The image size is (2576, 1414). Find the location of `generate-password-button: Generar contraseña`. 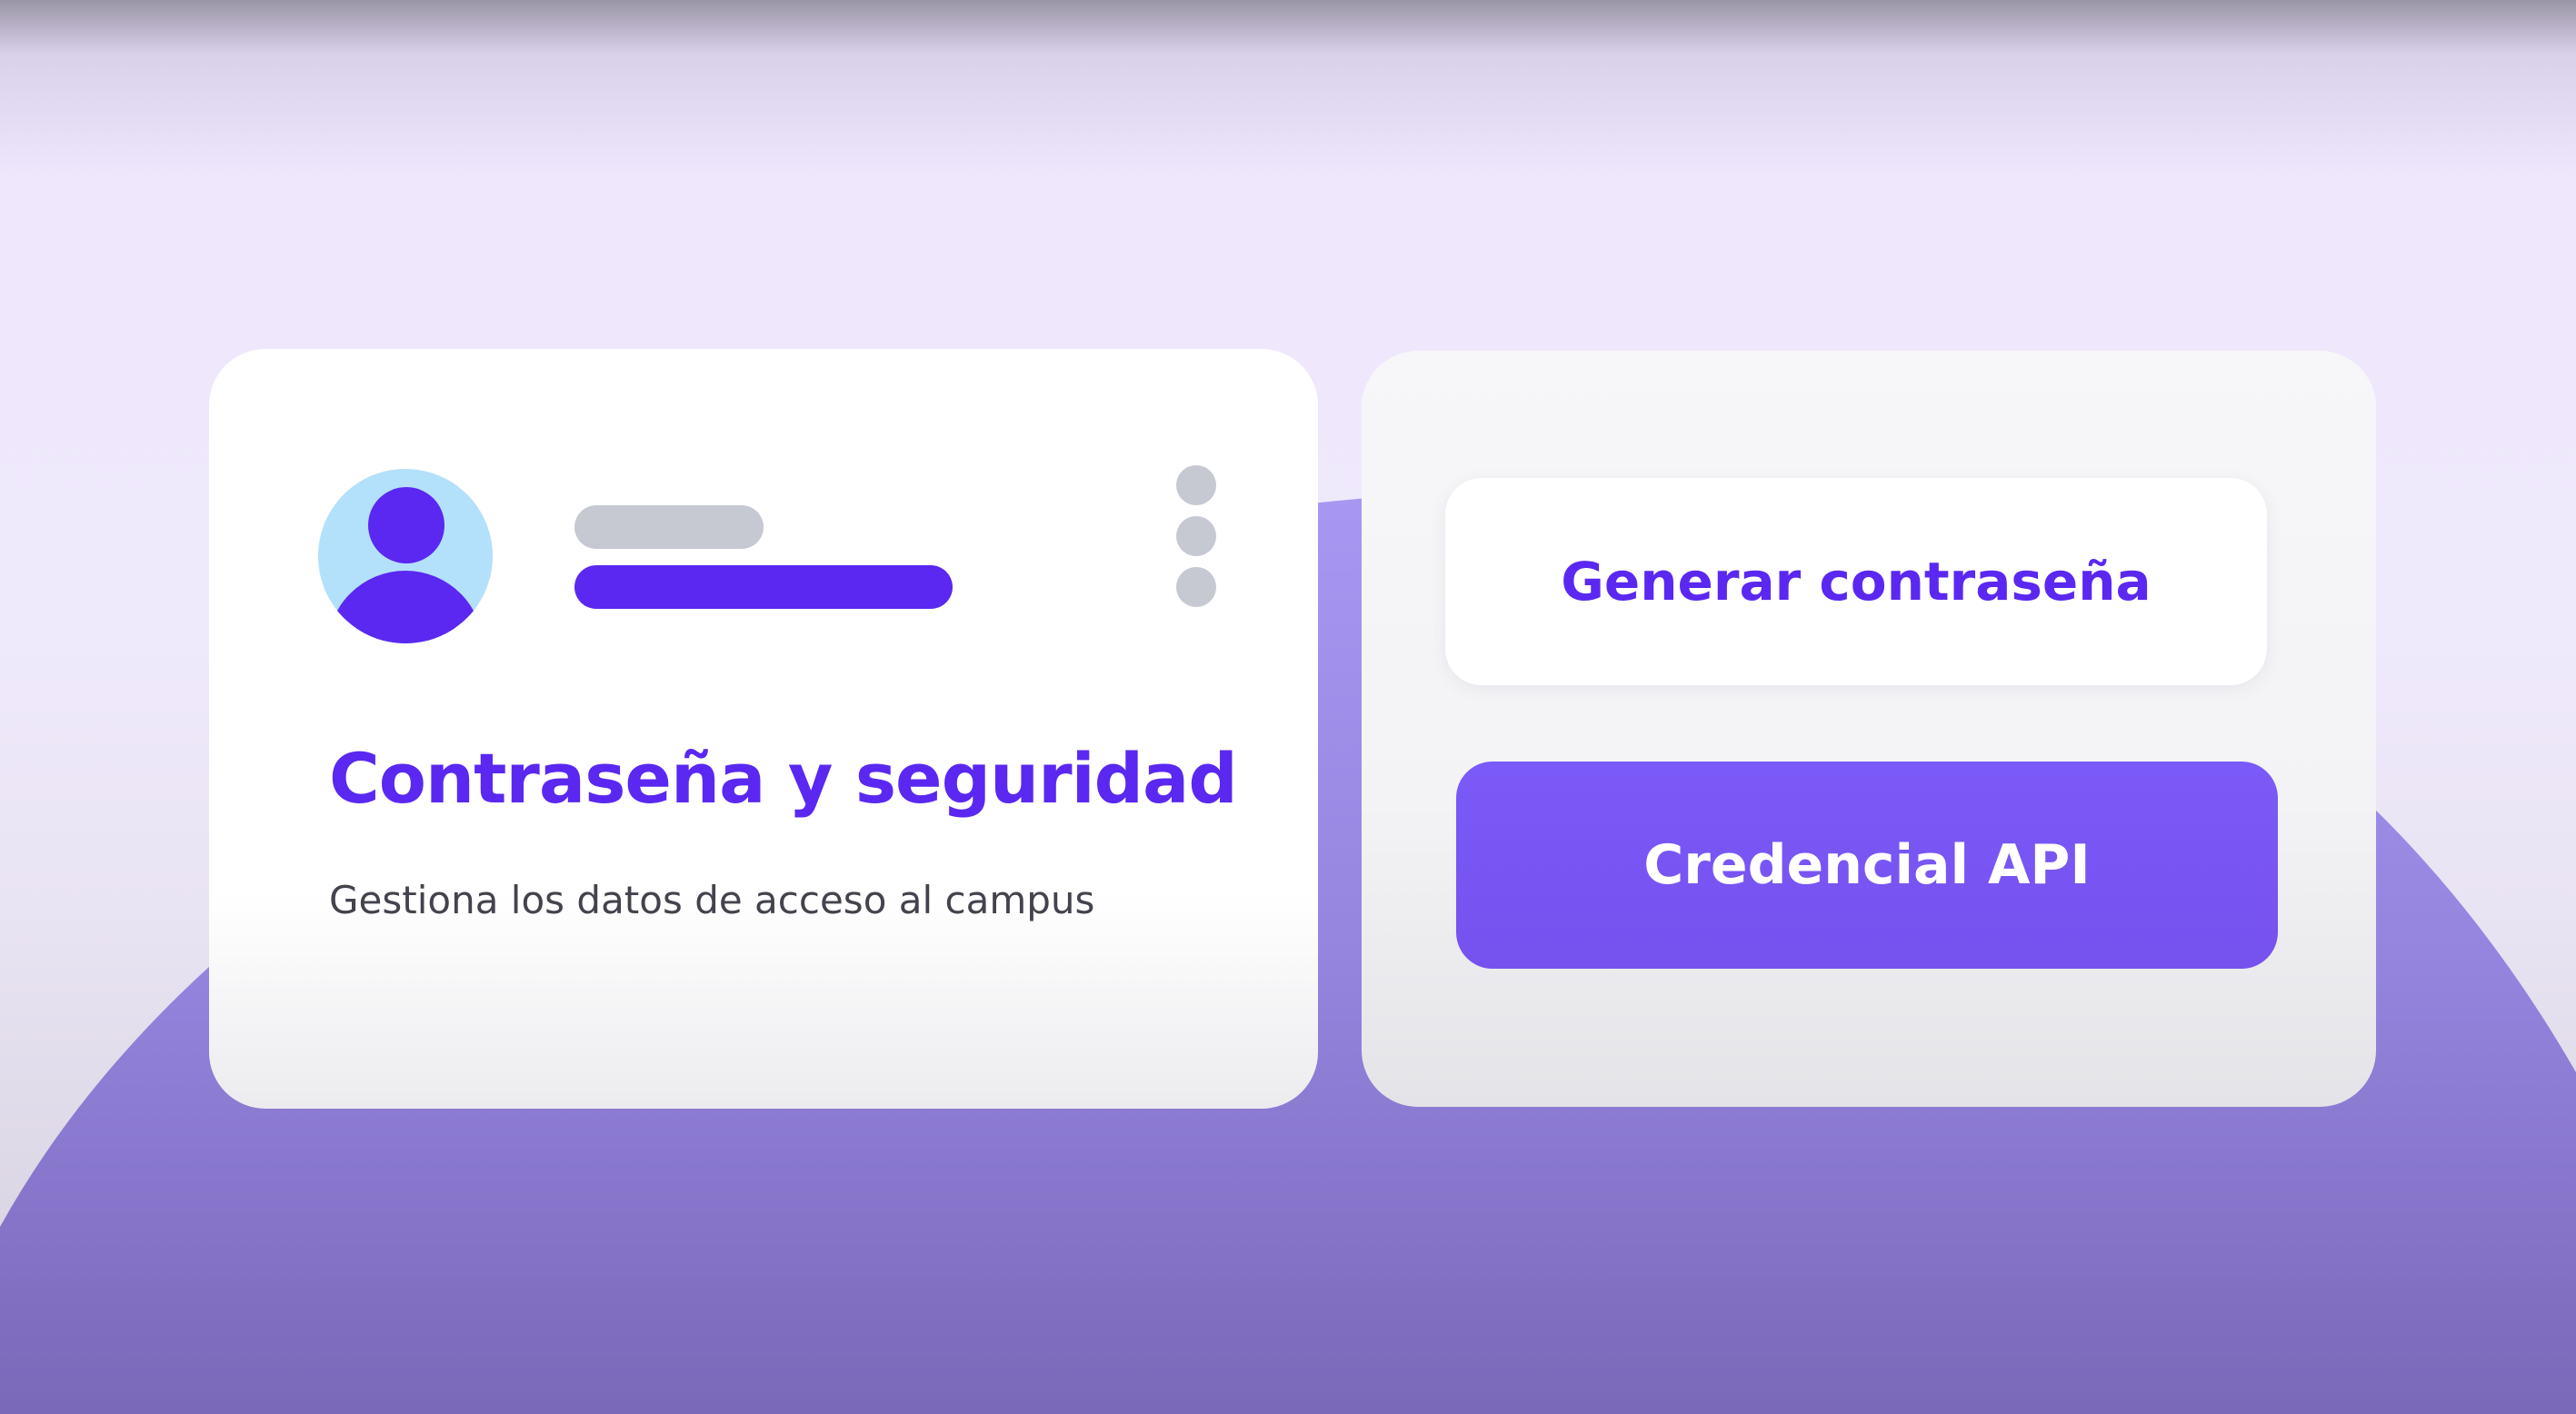

generate-password-button: Generar contraseña is located at coordinates (1856, 581).